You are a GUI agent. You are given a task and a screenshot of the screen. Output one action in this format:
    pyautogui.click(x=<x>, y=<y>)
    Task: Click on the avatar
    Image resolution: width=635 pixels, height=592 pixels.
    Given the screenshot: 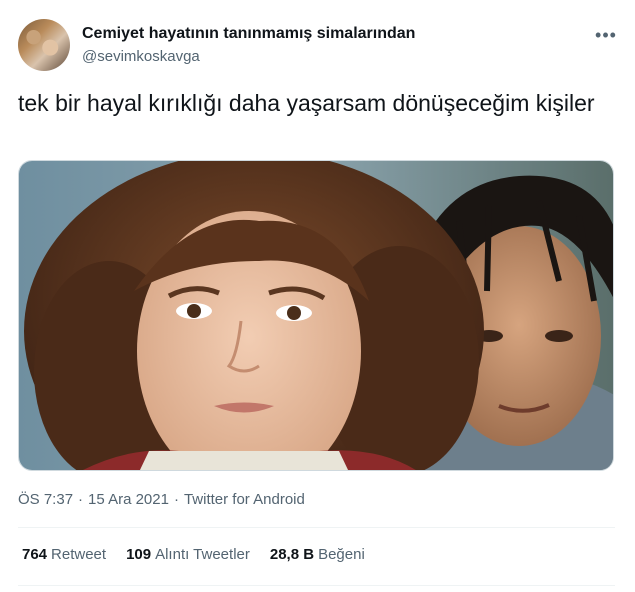 What is the action you would take?
    pyautogui.click(x=44, y=45)
    